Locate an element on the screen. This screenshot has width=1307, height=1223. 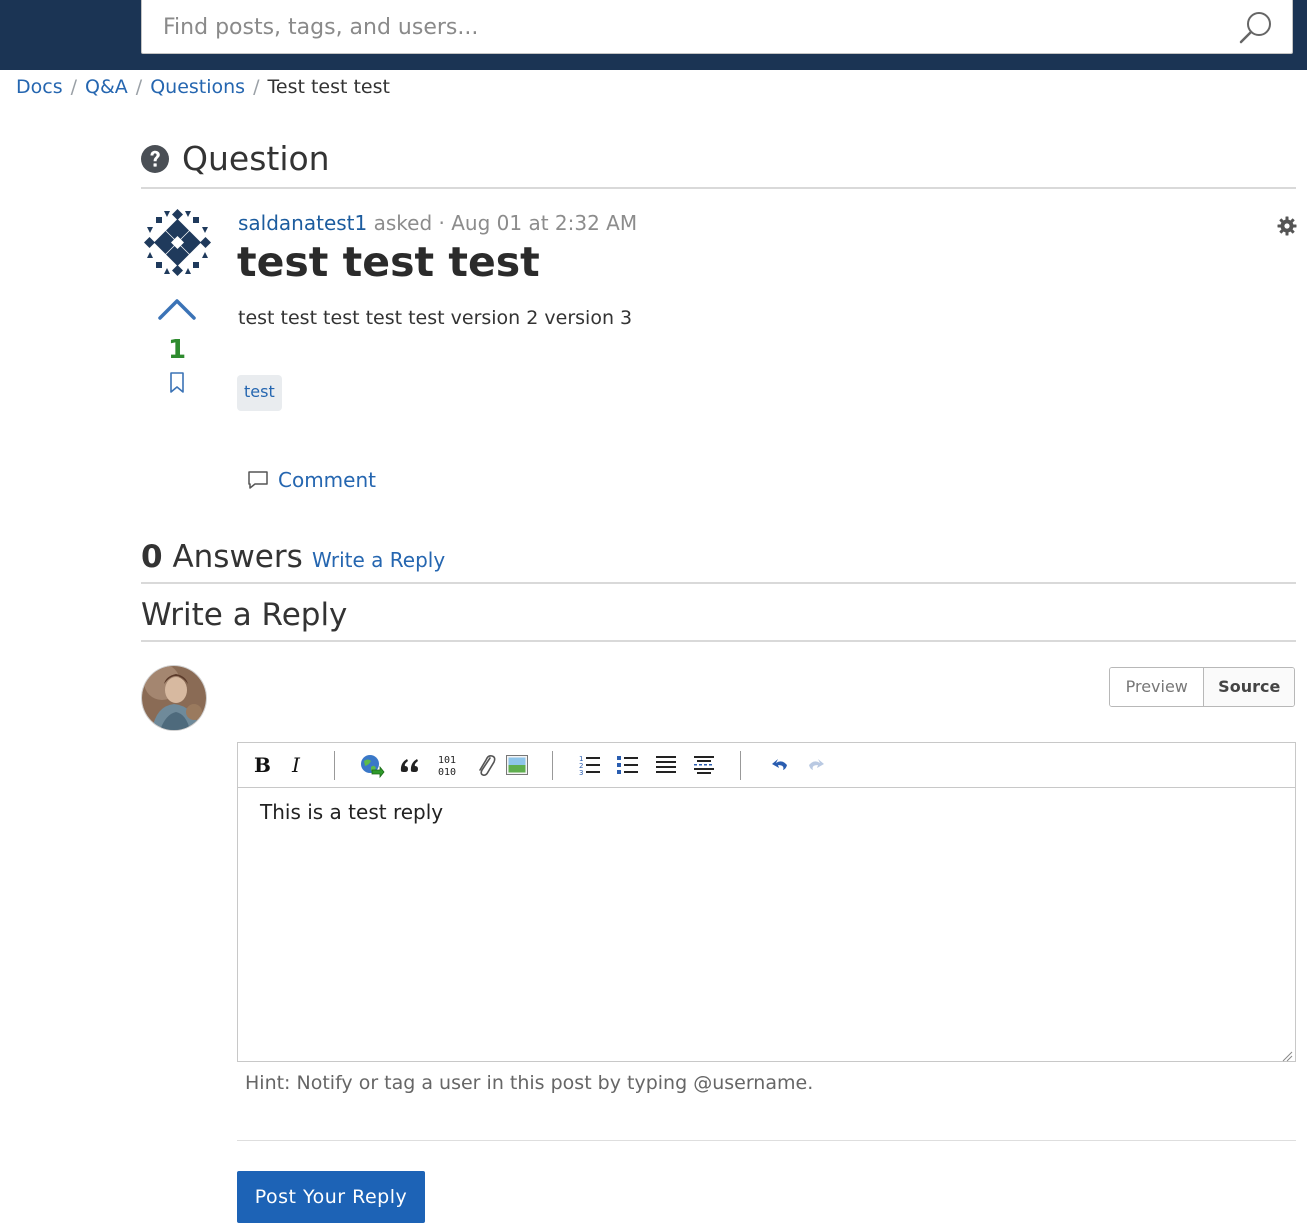
gear-icon is located at coordinates (1287, 226).